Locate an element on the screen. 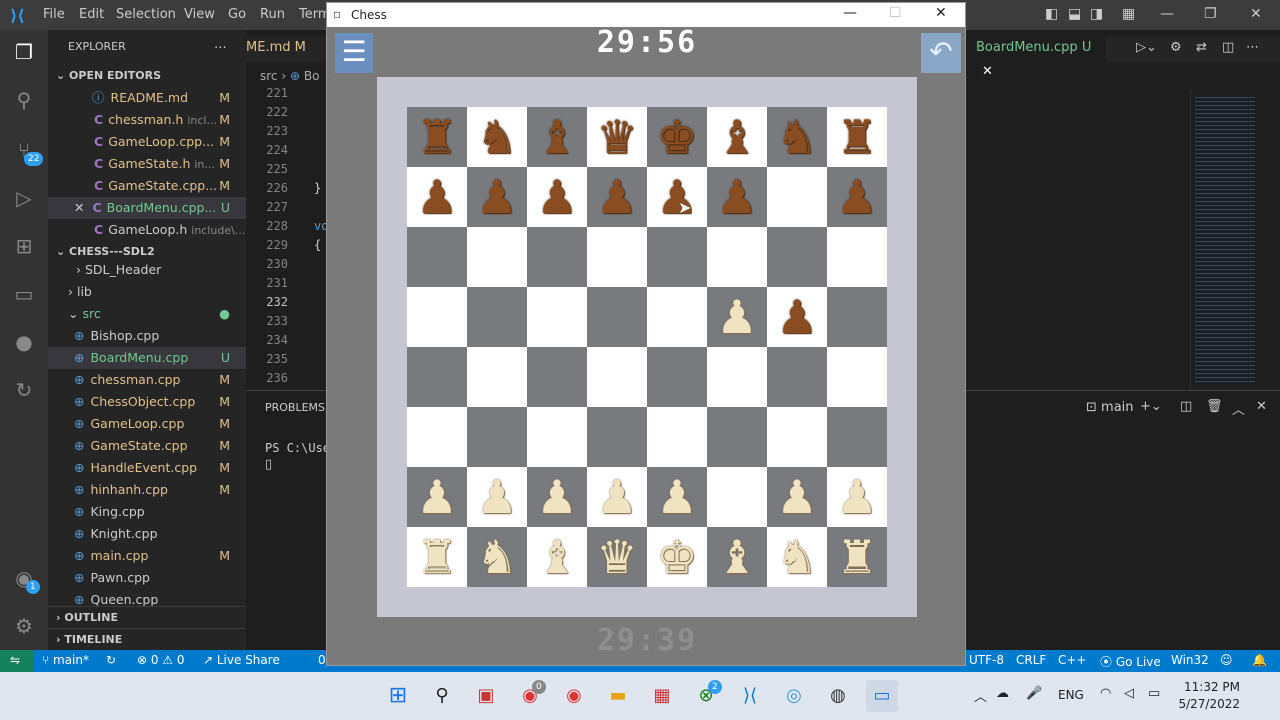  folder-item: › SDL_Header is located at coordinates (147, 270).